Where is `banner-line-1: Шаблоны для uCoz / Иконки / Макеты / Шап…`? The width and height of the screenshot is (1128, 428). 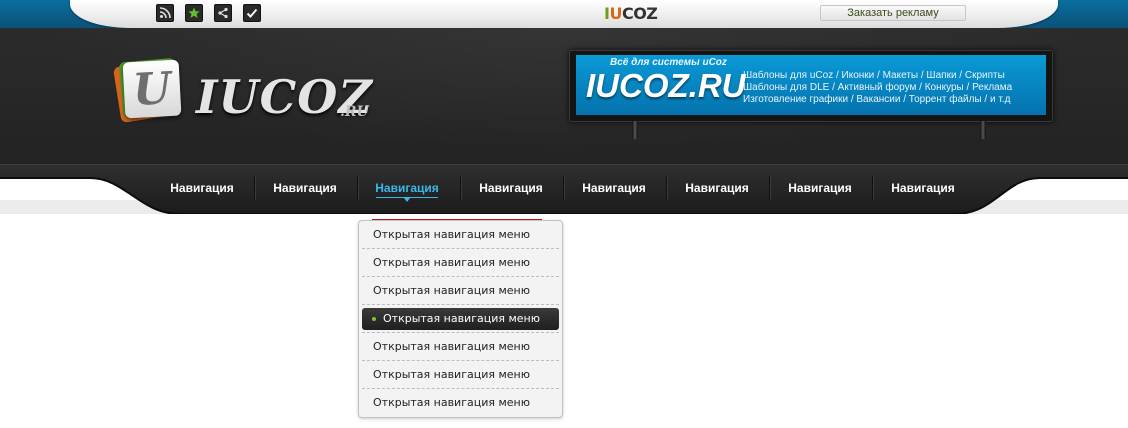 banner-line-1: Шаблоны для uCoz / Иконки / Макеты / Шап… is located at coordinates (874, 75).